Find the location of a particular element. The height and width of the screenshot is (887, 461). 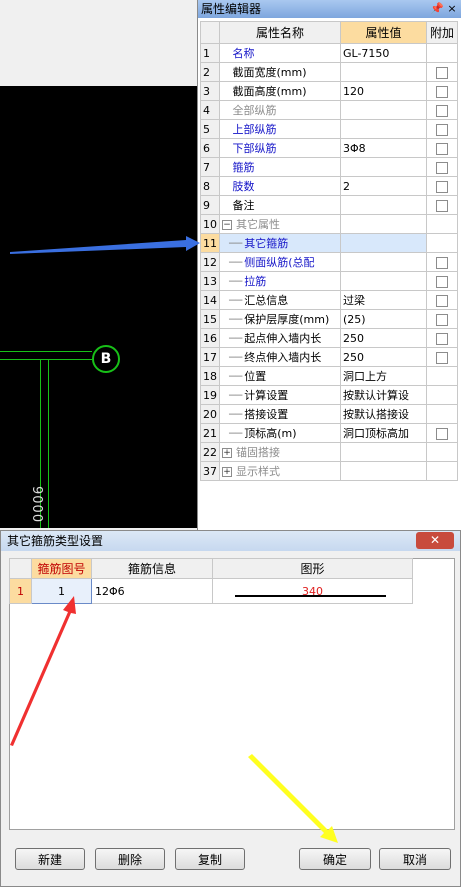

collapse-icon: − is located at coordinates (227, 225).